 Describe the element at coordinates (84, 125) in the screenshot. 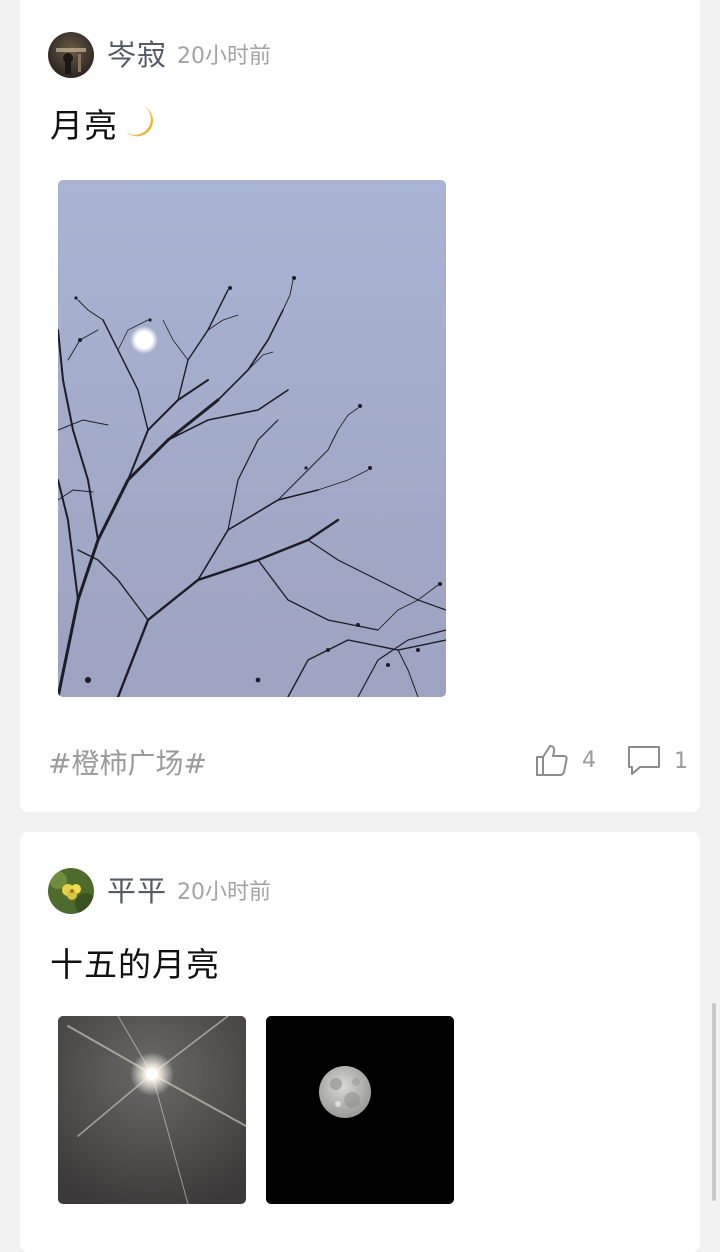

I see `post-text-content: 月亮` at that location.